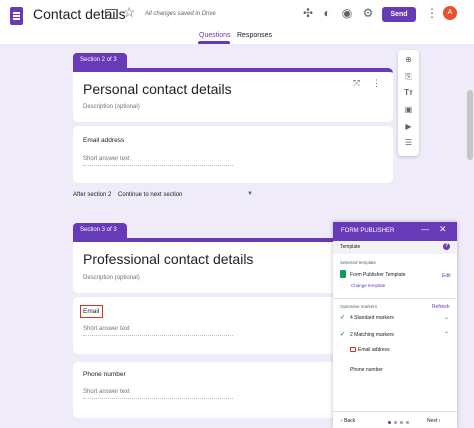 This screenshot has height=428, width=474. What do you see at coordinates (214, 42) in the screenshot?
I see `active-tab-indicator` at bounding box center [214, 42].